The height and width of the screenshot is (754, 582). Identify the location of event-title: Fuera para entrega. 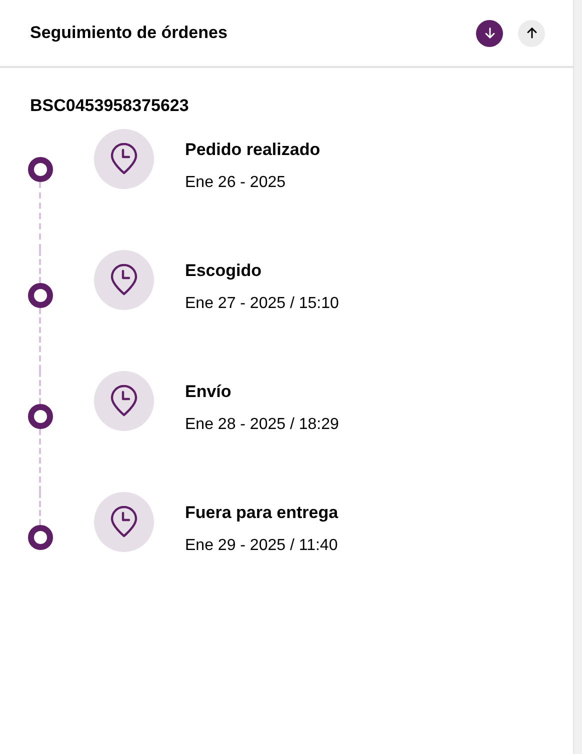
(261, 513).